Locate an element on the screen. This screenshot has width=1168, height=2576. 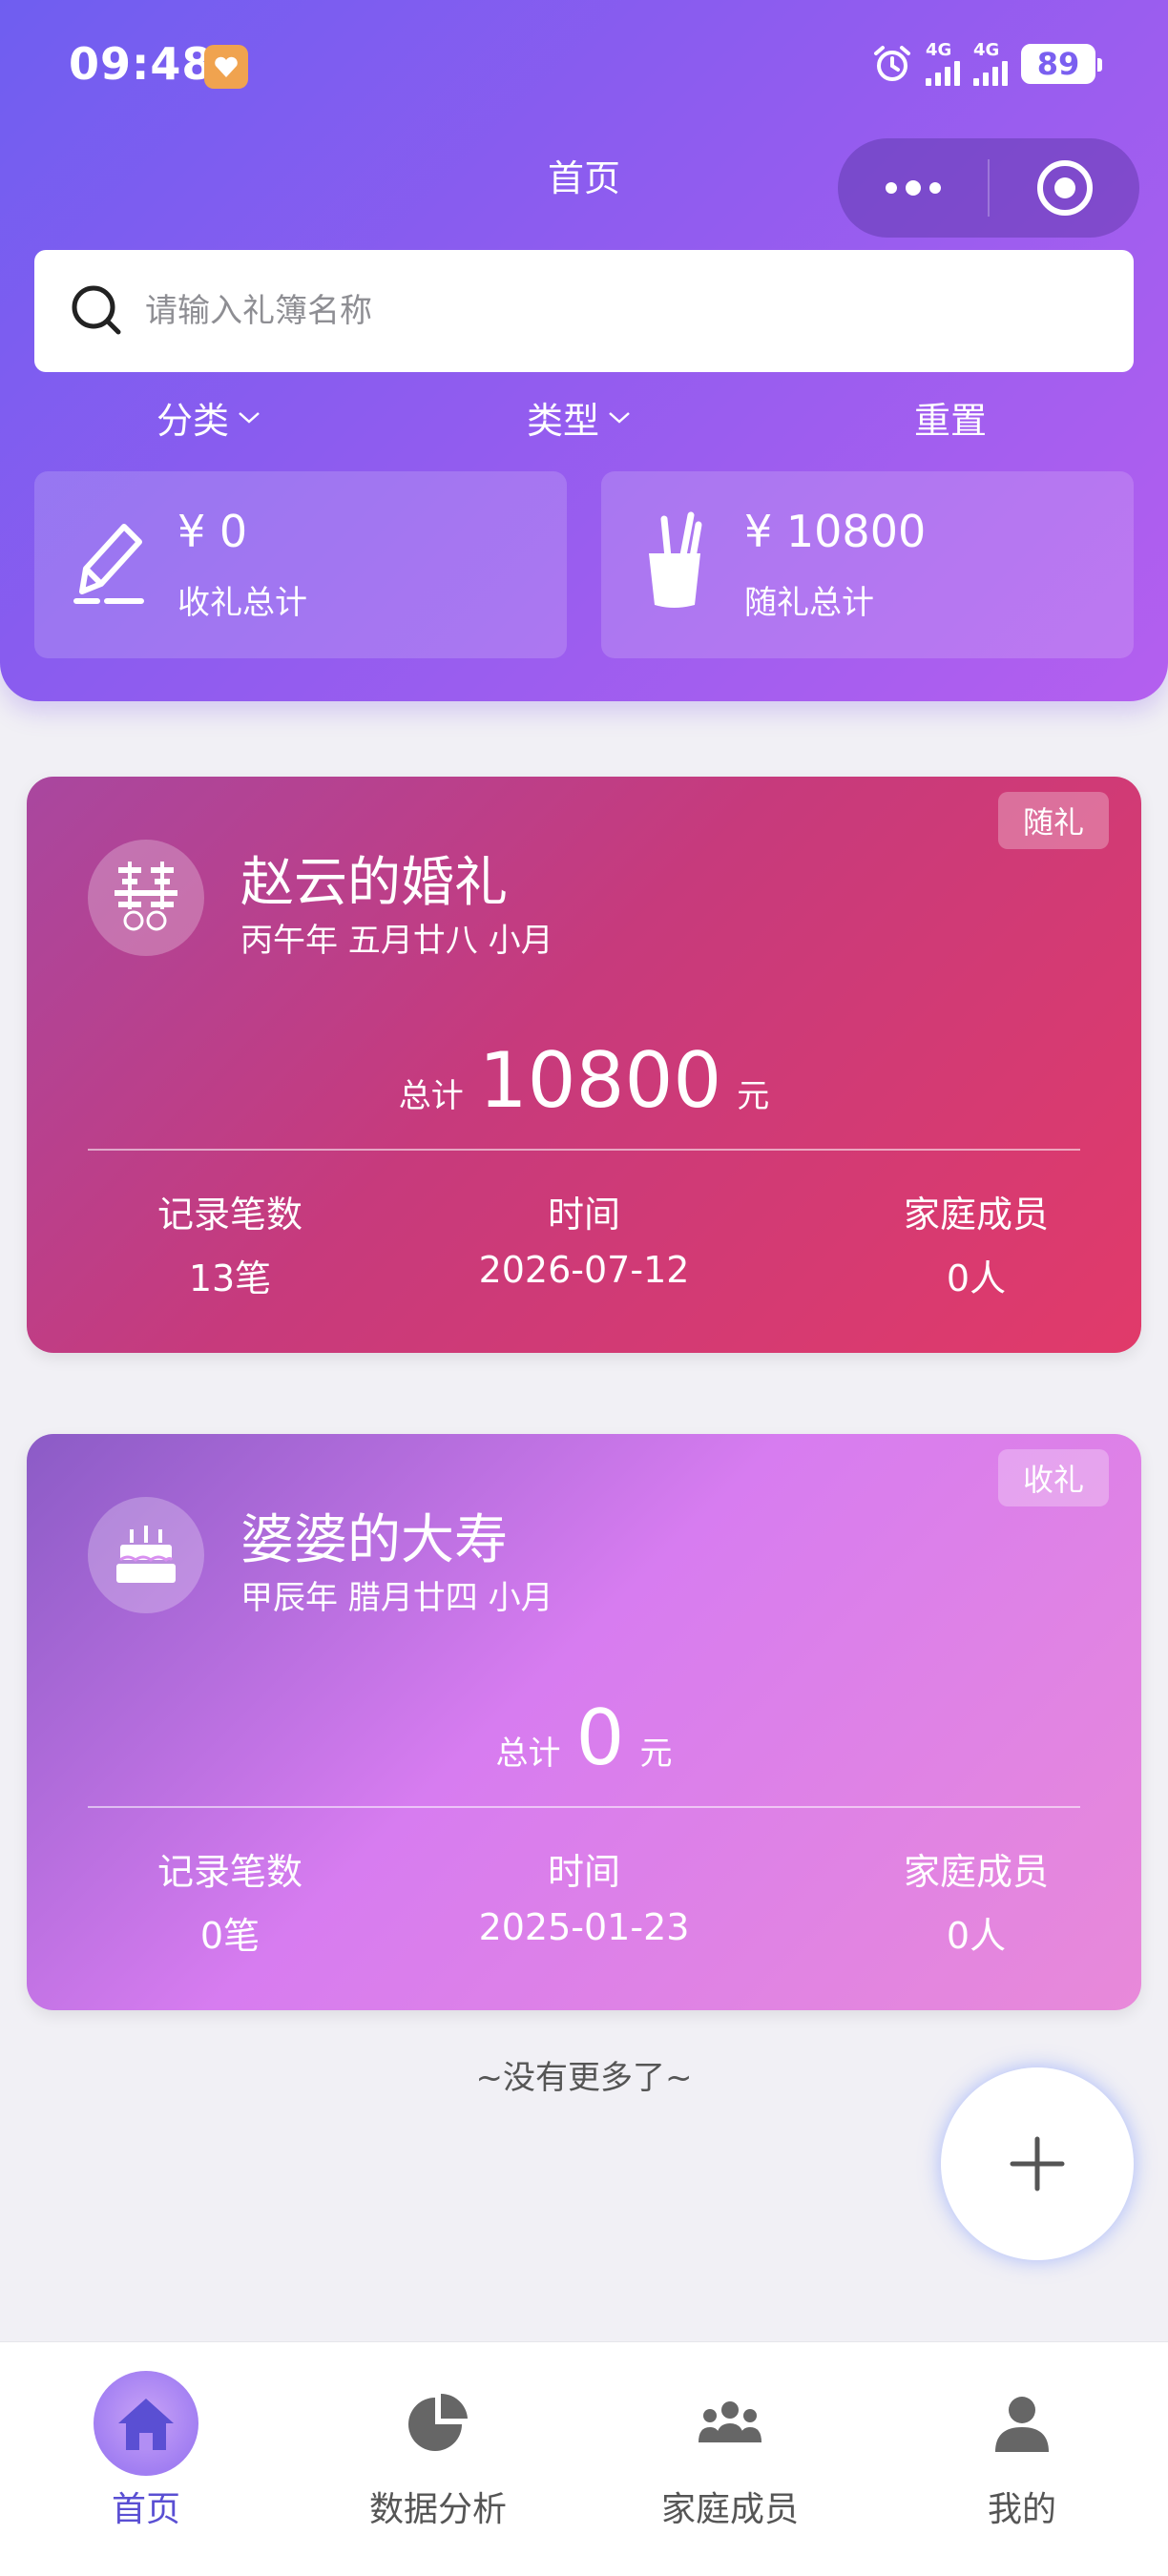
pencil-icon is located at coordinates (109, 564).